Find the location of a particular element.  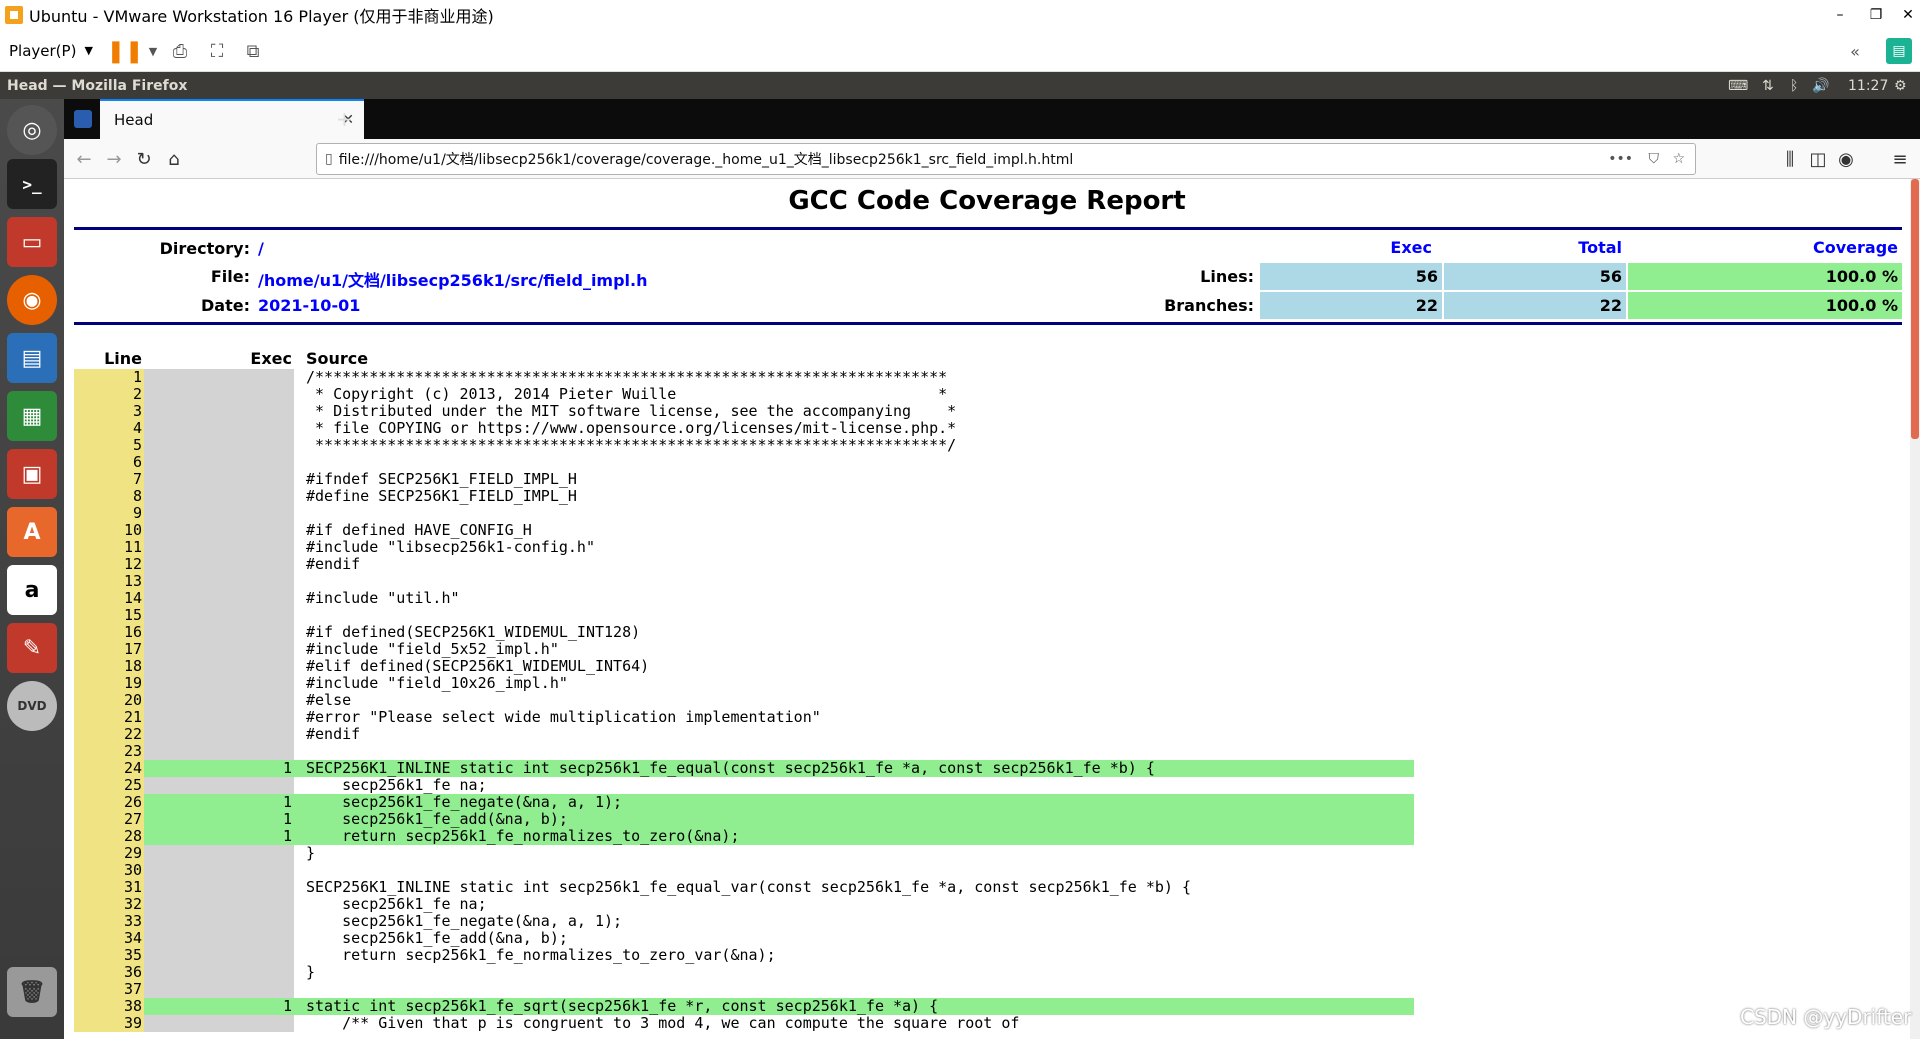

files-icon: ▭ is located at coordinates (32, 242).